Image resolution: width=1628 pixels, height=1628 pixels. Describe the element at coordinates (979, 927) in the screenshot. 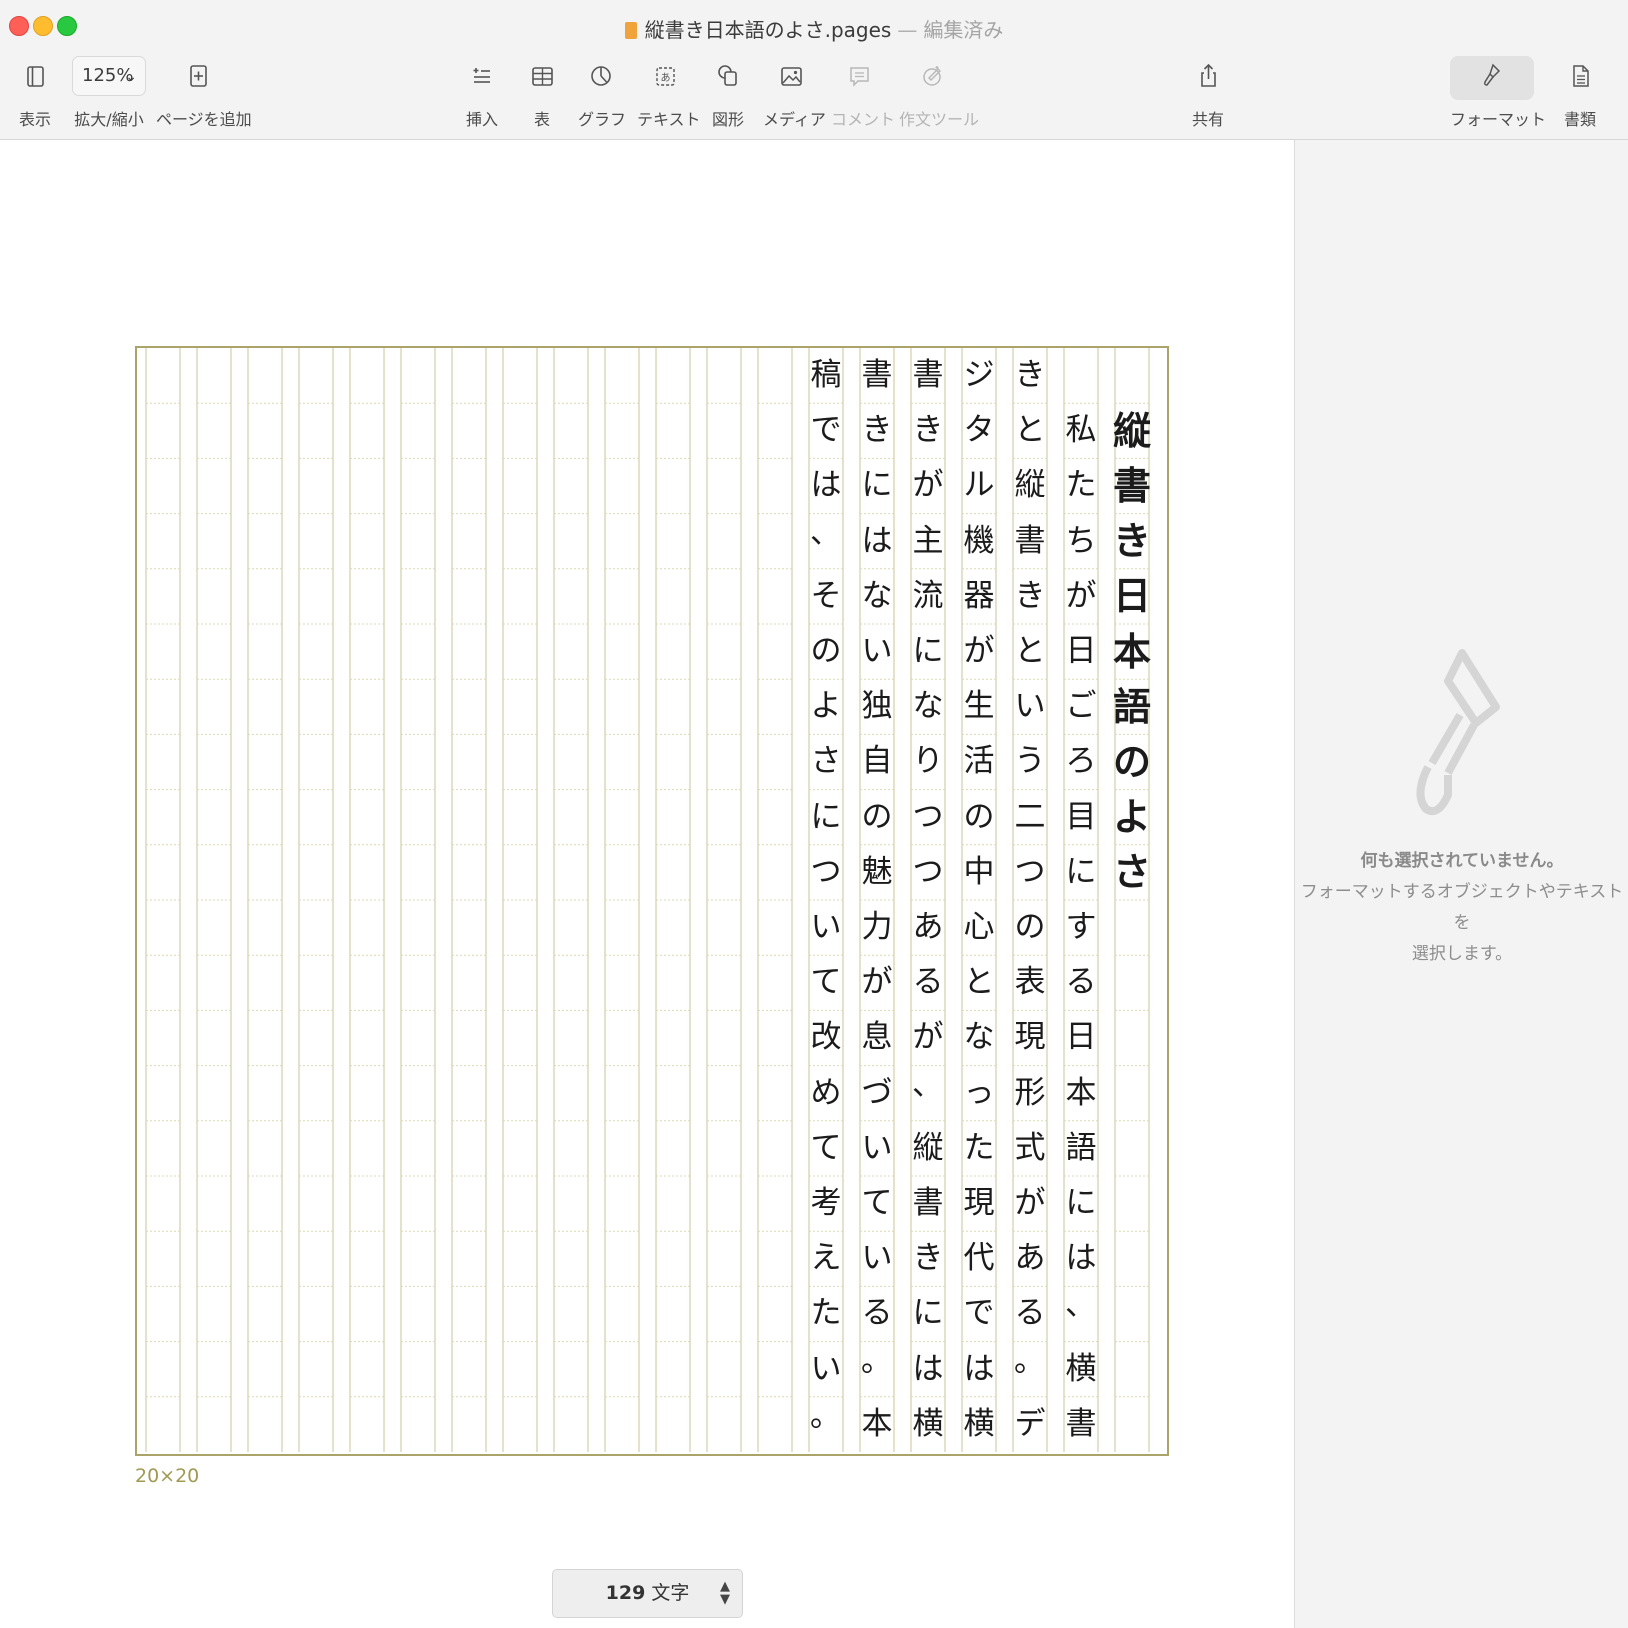

I see `body-character: 心` at that location.